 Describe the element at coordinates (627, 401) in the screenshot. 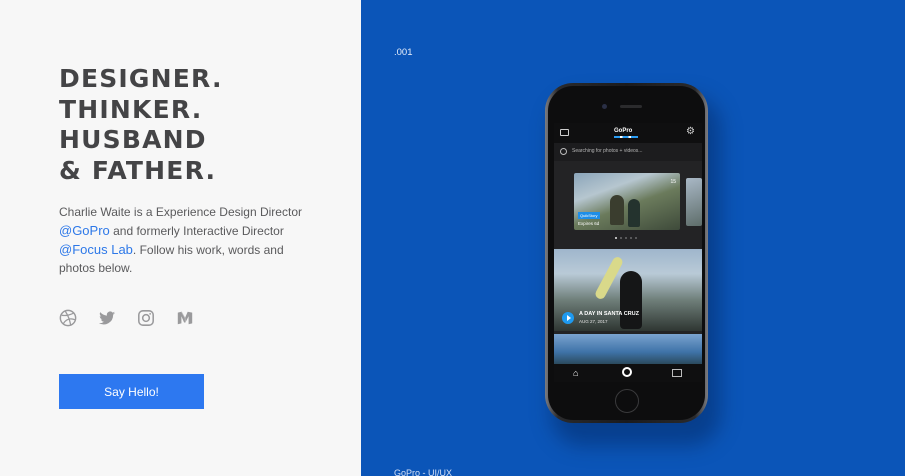

I see `phone-home-button` at that location.